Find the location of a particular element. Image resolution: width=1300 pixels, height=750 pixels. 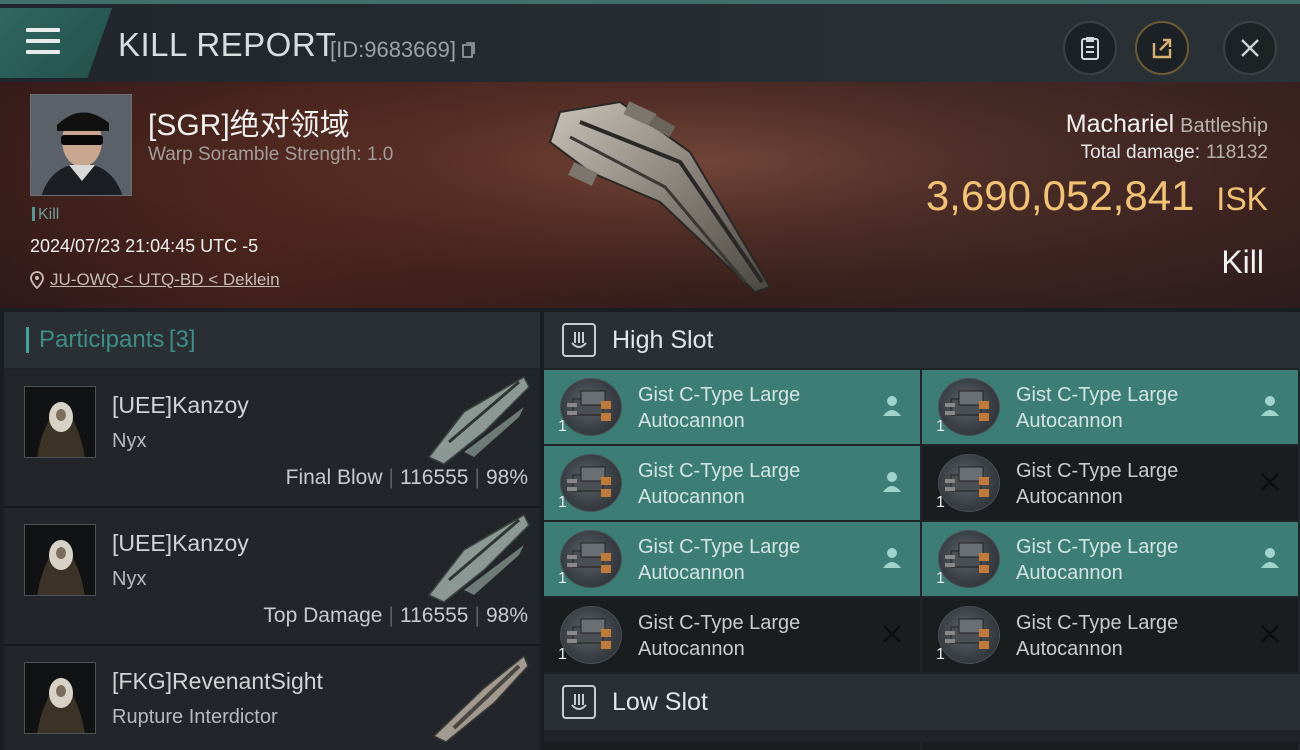

participant-ship: Nyx is located at coordinates (129, 579).